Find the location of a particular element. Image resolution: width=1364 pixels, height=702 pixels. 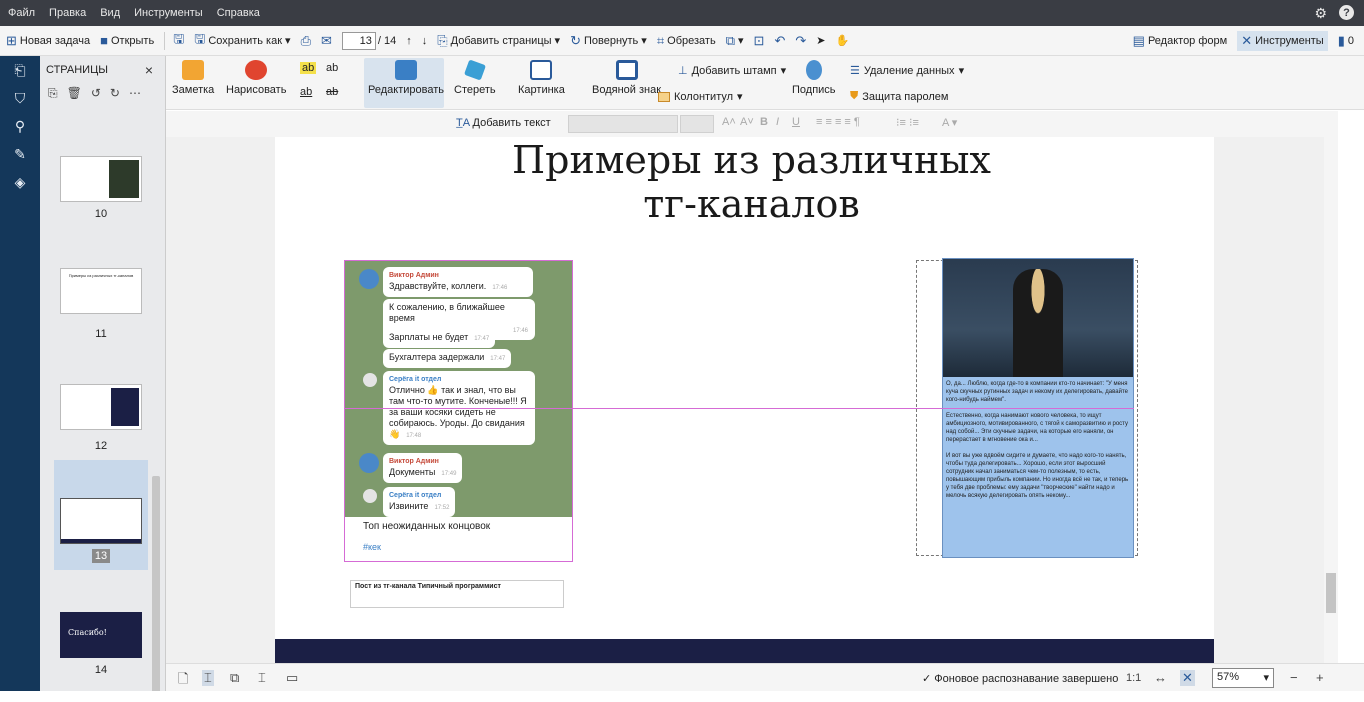

shrink-font-icon: A˅ is located at coordinates (747, 122).